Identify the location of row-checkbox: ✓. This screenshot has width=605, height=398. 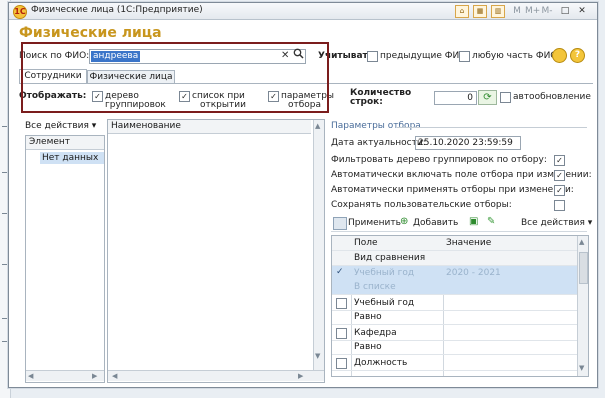
(340, 272).